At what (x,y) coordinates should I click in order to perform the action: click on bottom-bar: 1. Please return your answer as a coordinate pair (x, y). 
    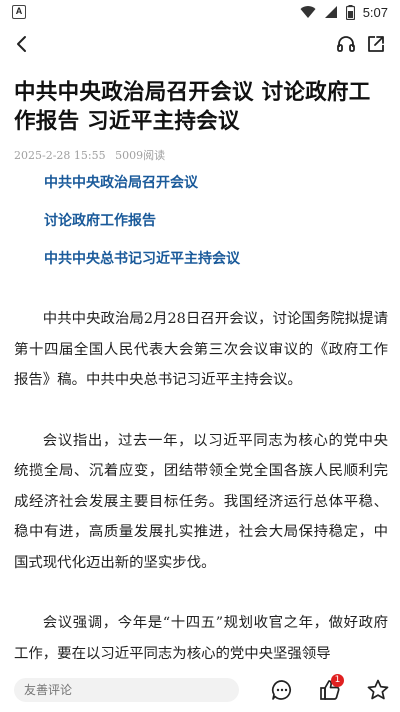
    Looking at the image, I should click on (200, 690).